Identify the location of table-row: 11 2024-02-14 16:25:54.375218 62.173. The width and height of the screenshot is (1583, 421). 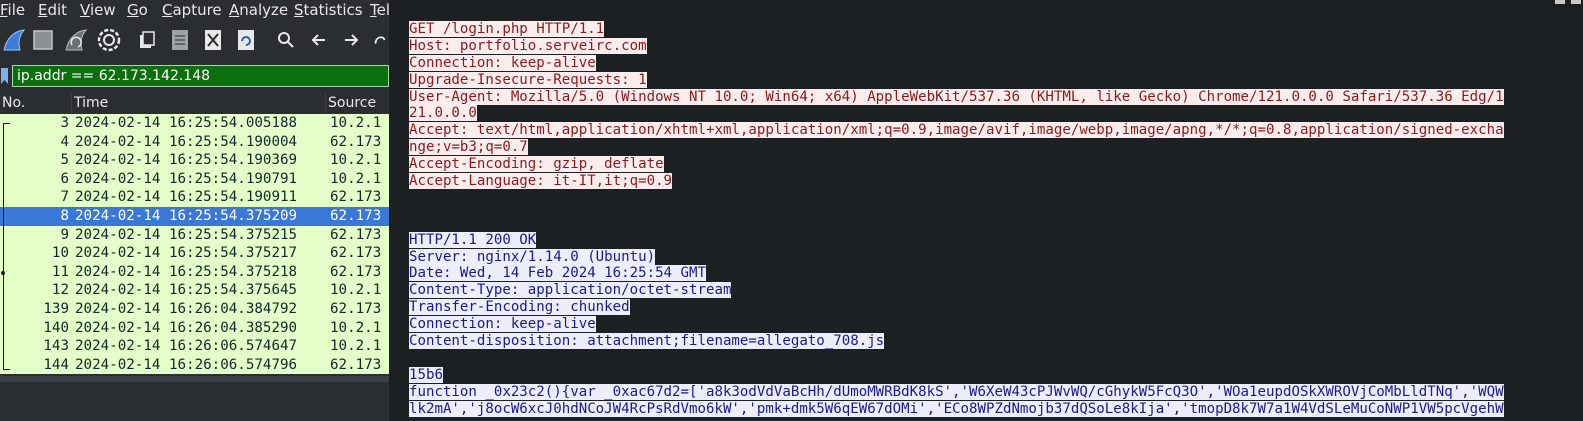
(194, 272).